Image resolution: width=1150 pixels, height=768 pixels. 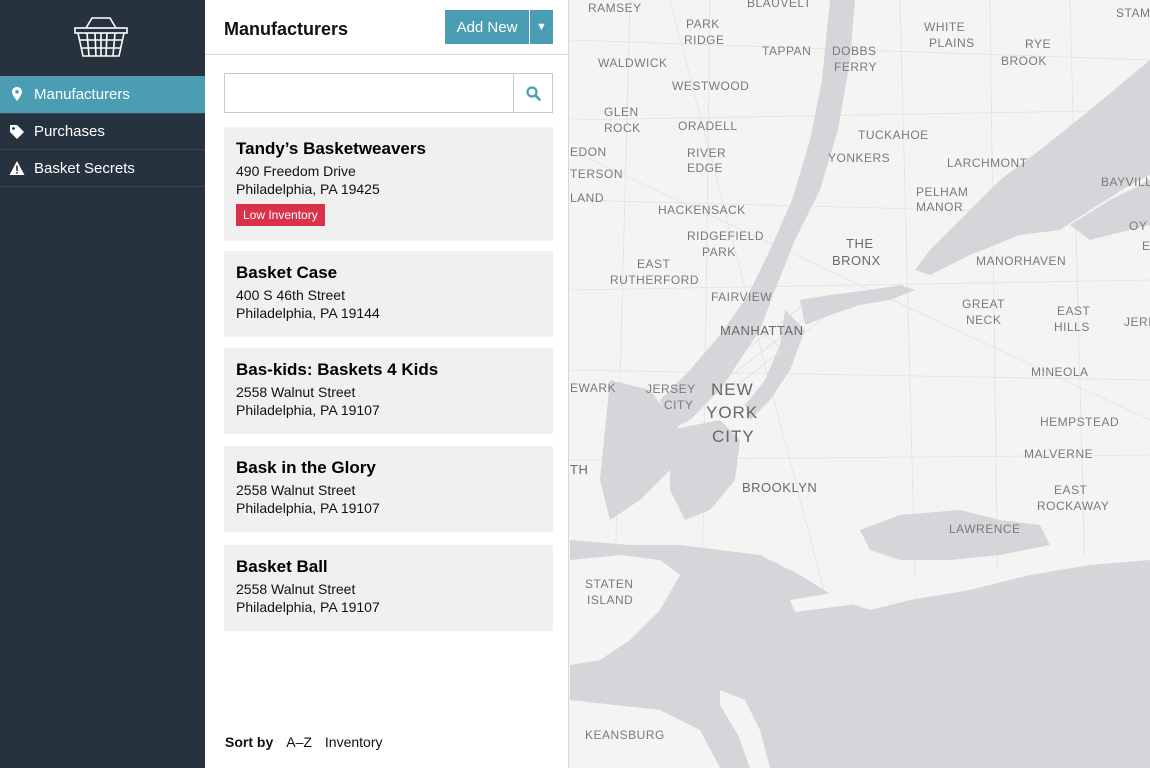 I want to click on caret-down-icon: ▼, so click(x=541, y=27).